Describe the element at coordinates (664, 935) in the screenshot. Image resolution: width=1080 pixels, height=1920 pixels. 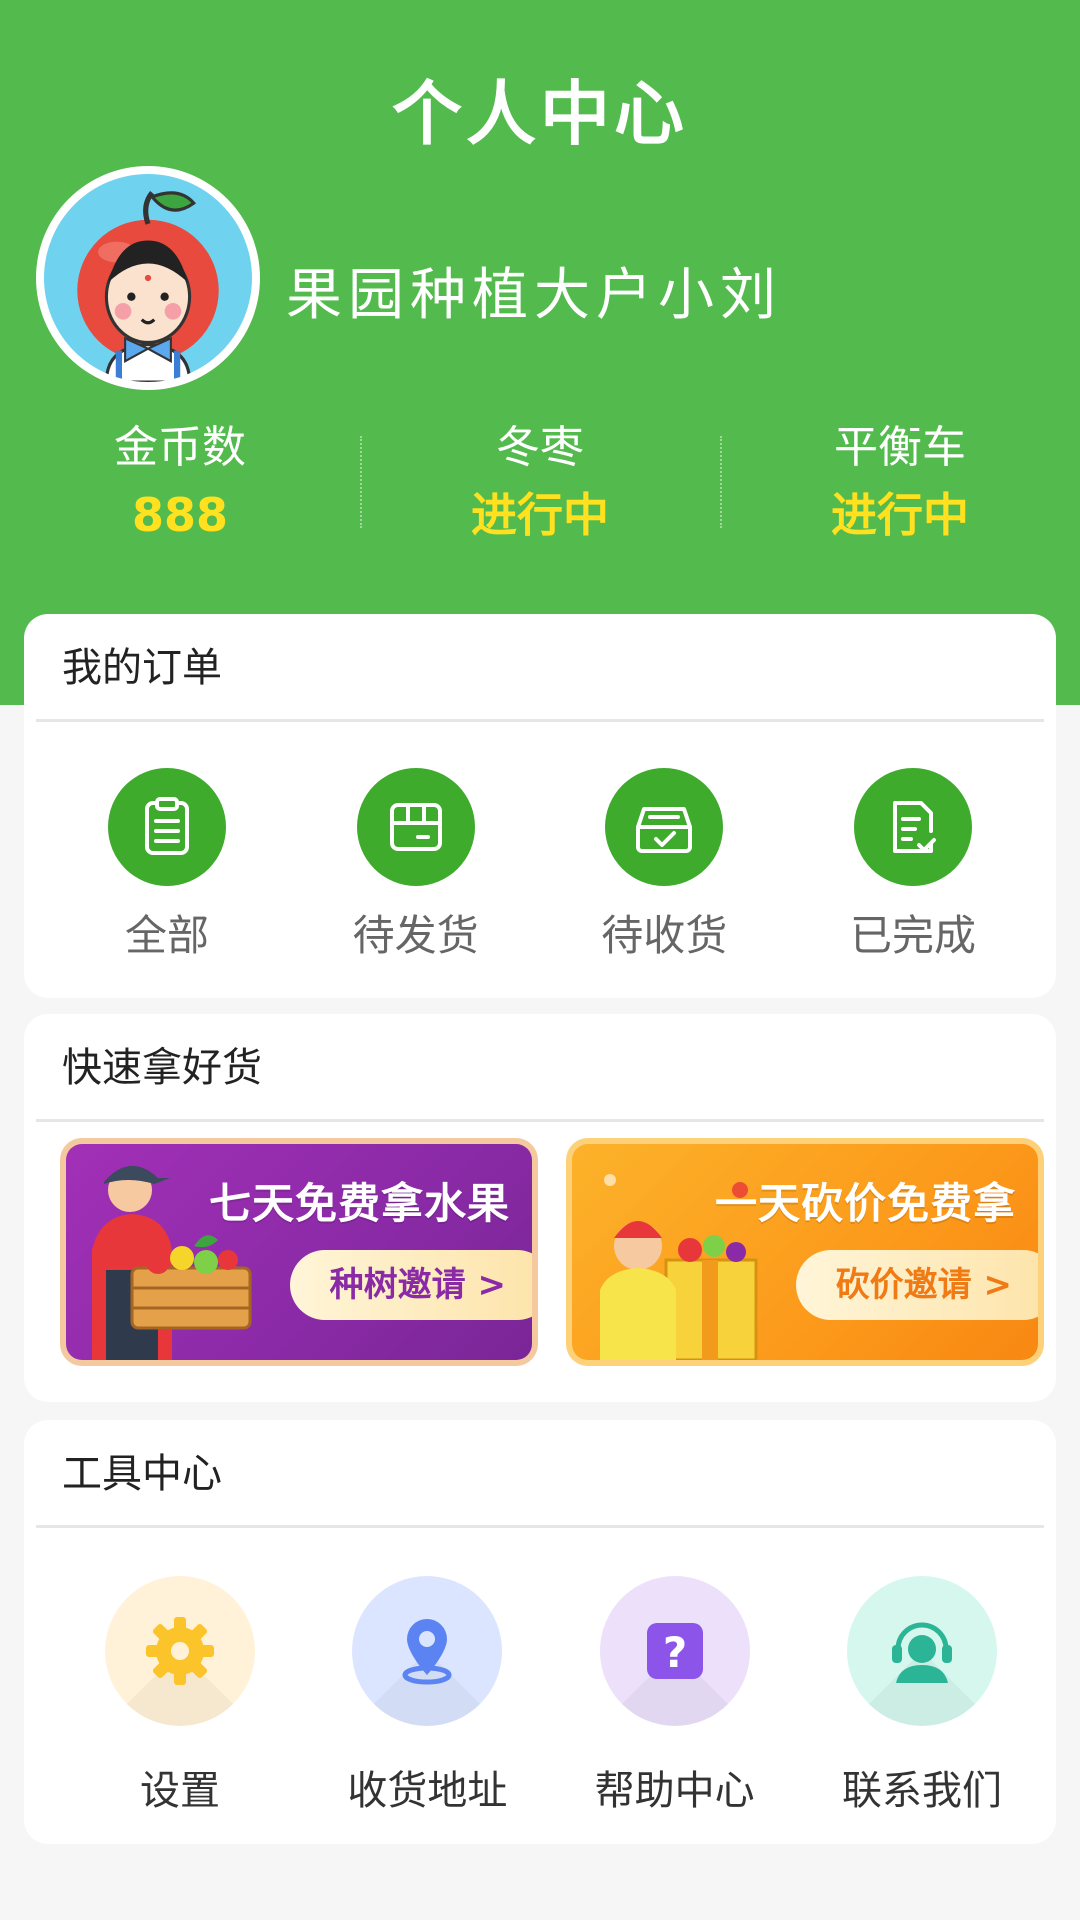
I see `order-label: 待收货` at that location.